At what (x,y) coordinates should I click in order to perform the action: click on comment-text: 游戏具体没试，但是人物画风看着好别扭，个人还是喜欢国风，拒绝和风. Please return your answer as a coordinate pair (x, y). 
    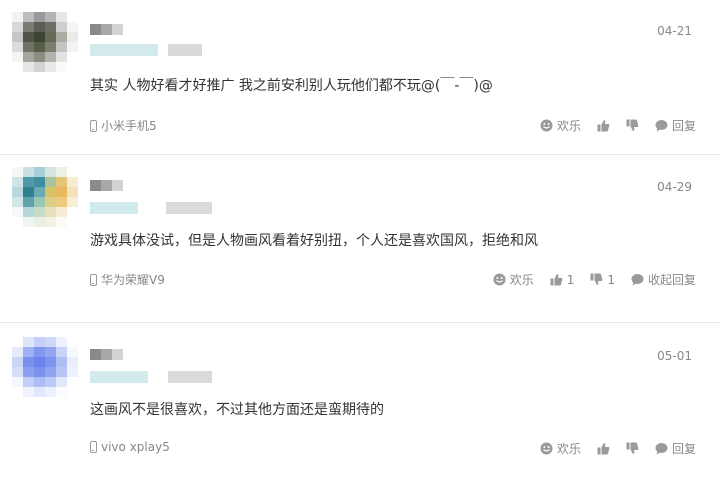
    Looking at the image, I should click on (314, 241).